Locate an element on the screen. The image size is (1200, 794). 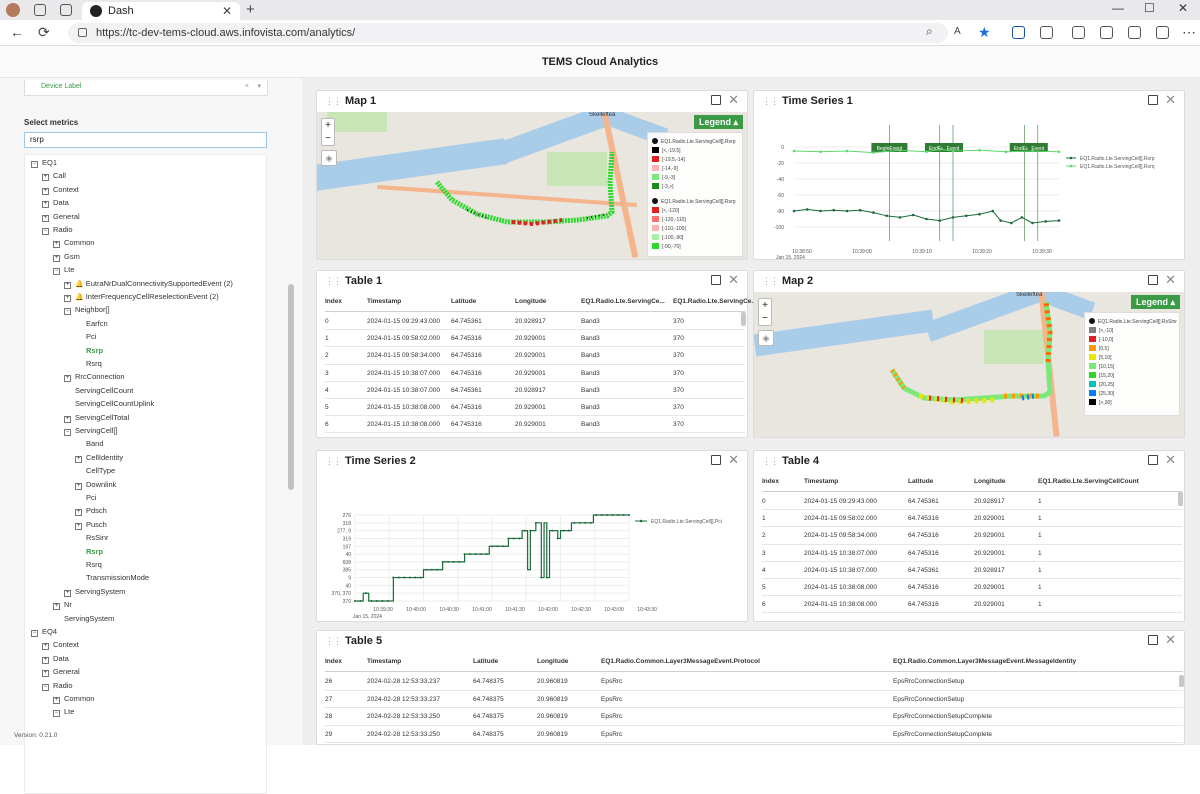
tree-node: CellType is located at coordinates (95, 471).